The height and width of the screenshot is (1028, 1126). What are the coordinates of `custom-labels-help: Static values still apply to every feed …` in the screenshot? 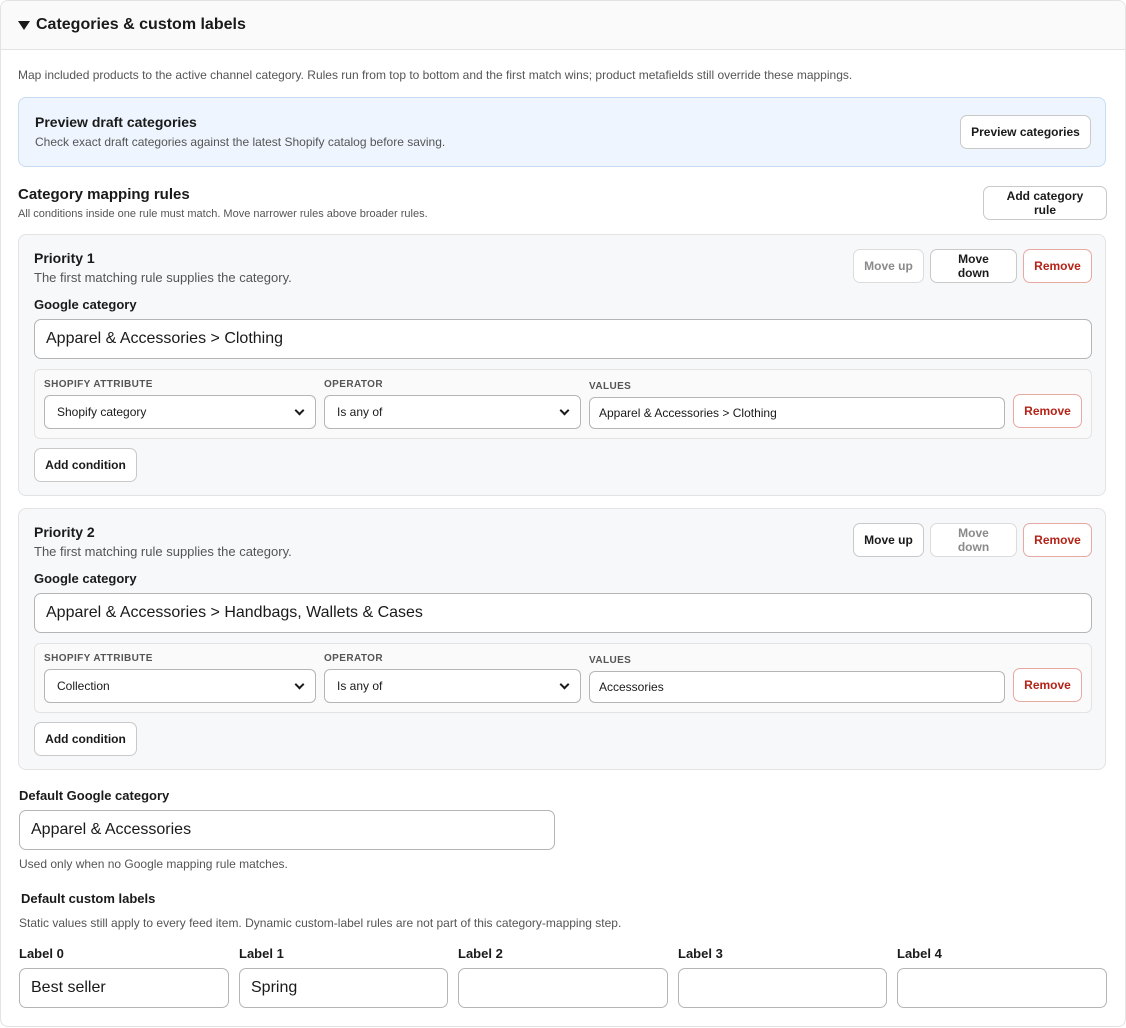 It's located at (320, 923).